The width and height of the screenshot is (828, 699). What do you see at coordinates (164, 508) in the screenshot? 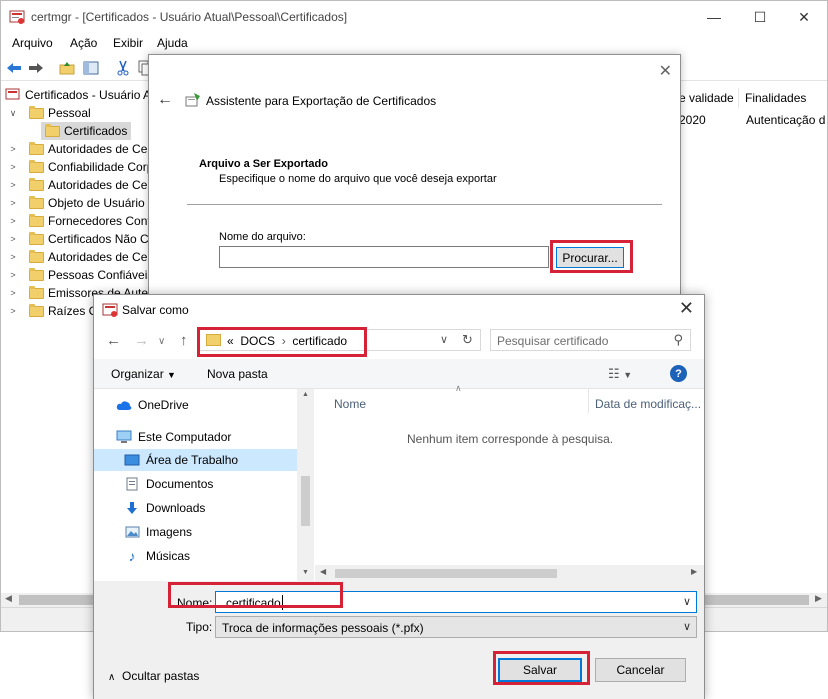
I see `nav-item-downloads: Downloads` at bounding box center [164, 508].